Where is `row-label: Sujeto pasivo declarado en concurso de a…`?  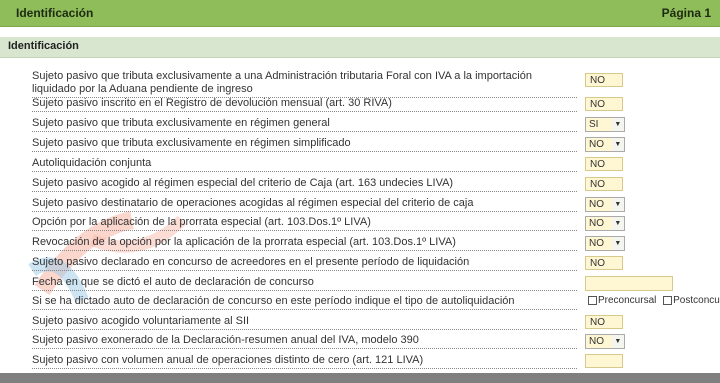 row-label: Sujeto pasivo declarado en concurso de a… is located at coordinates (304, 263).